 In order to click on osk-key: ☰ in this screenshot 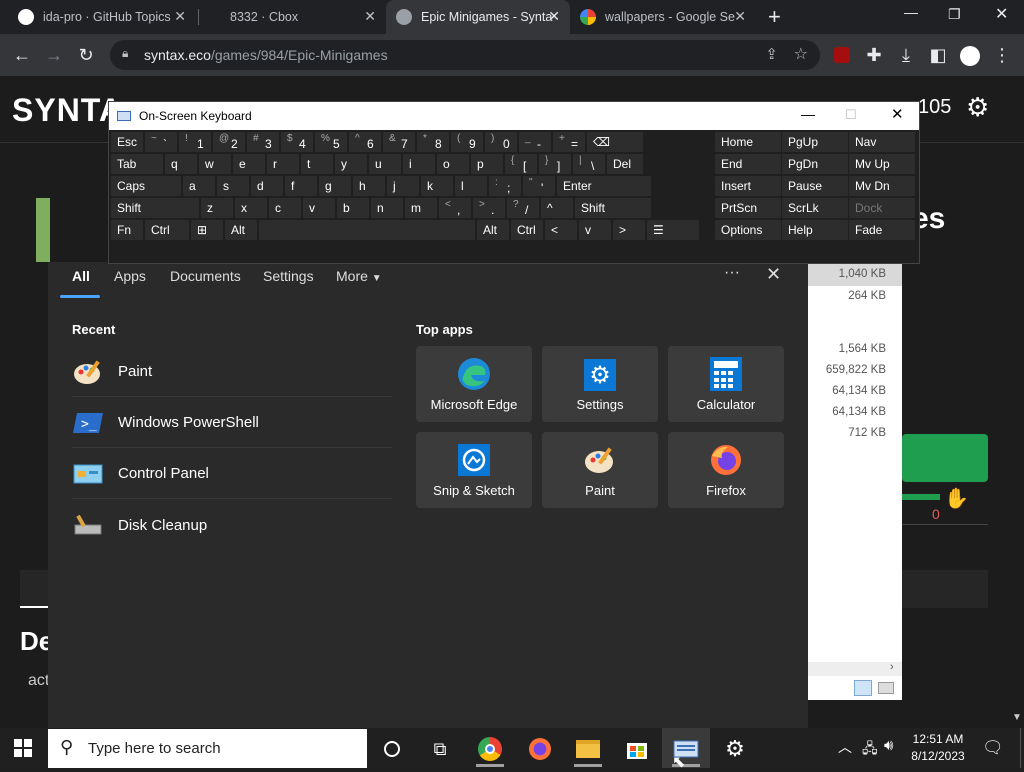, I will do `click(673, 230)`.